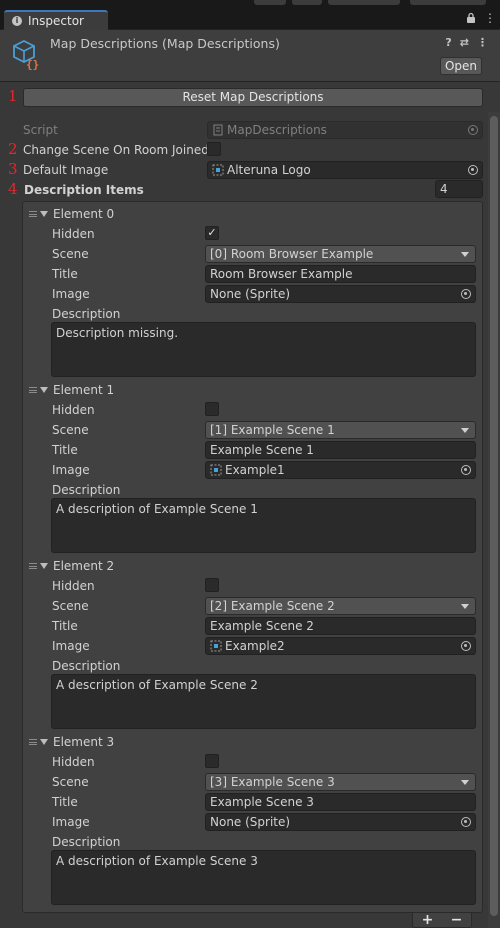 This screenshot has height=928, width=500. I want to click on lock-icon, so click(471, 18).